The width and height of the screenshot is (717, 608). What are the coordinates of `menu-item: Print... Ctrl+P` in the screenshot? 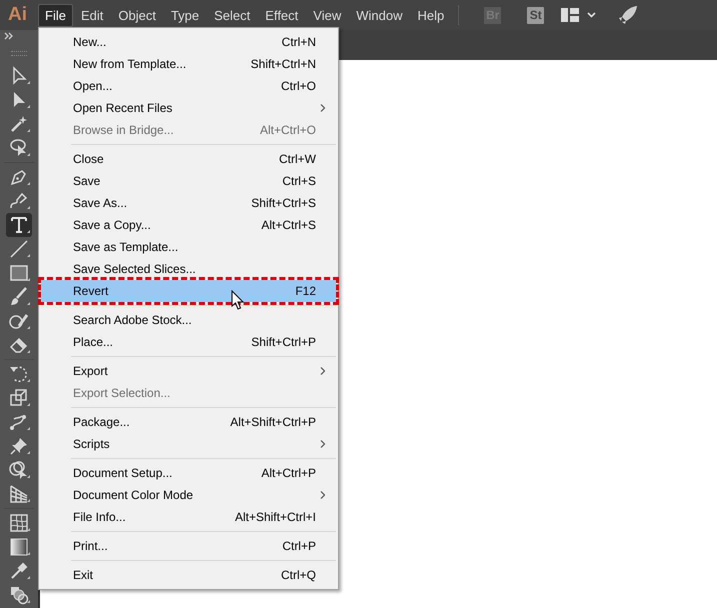 It's located at (188, 546).